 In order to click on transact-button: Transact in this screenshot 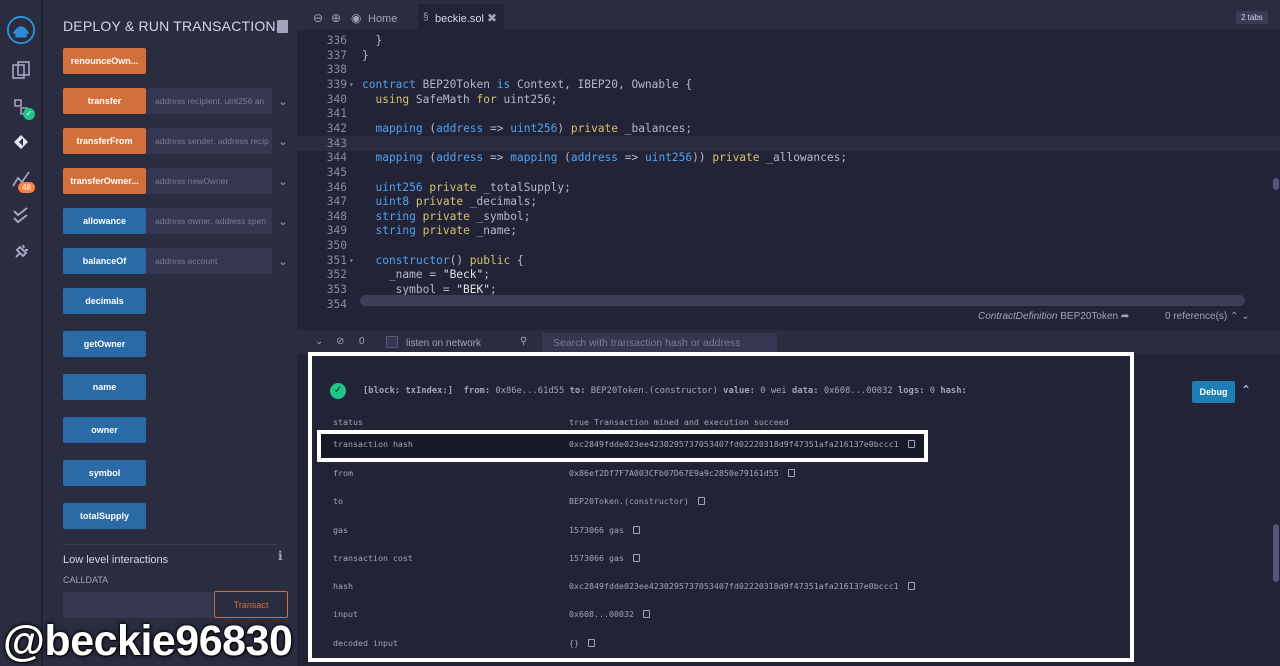, I will do `click(251, 604)`.